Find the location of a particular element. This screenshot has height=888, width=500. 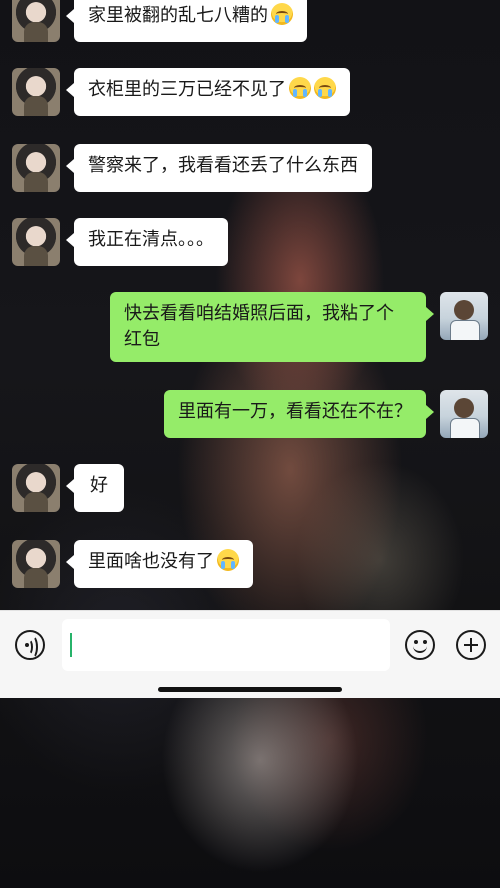

message-text: 我正在清点。。。 is located at coordinates (151, 239).